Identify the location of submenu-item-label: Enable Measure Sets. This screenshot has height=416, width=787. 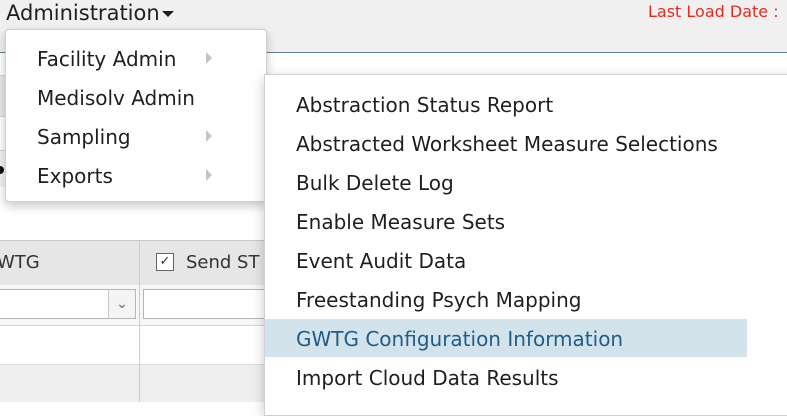
(401, 222).